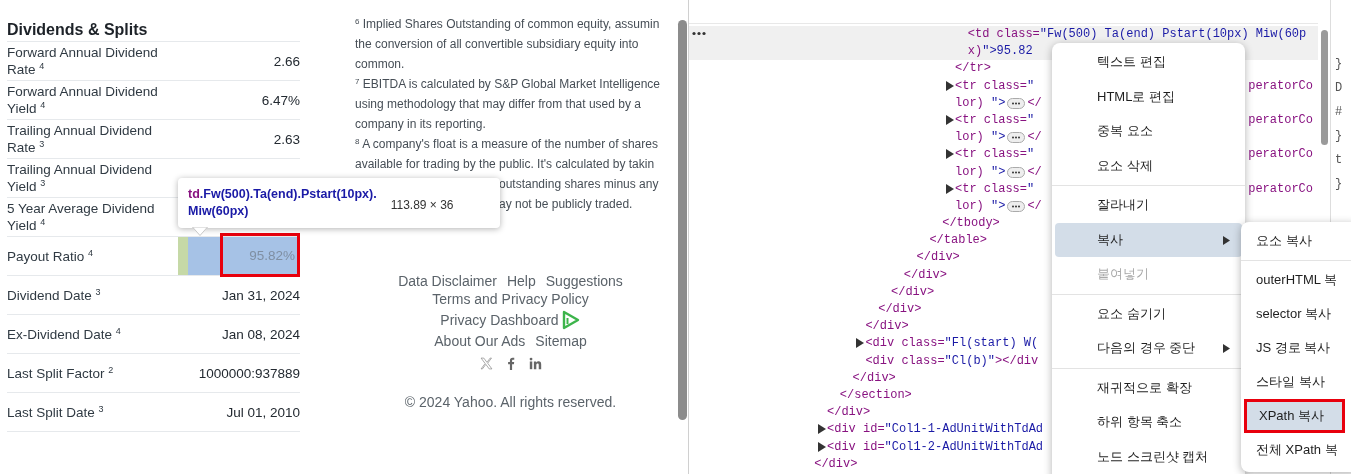 This screenshot has height=474, width=1351. I want to click on footnote-text: the conversion of all convertible subsidiary equity into, so click(497, 44).